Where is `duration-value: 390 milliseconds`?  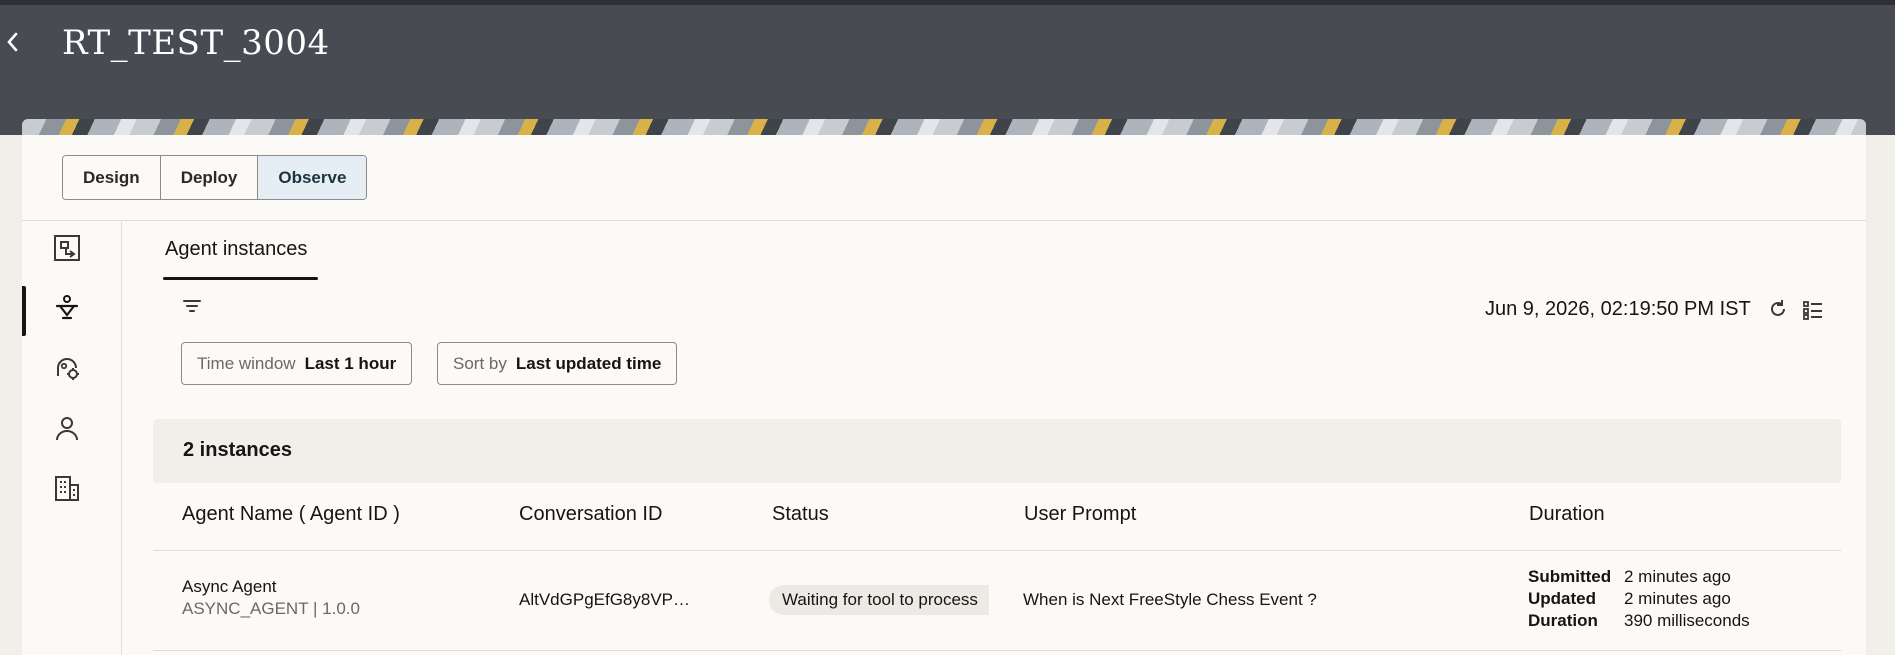
duration-value: 390 milliseconds is located at coordinates (1687, 620).